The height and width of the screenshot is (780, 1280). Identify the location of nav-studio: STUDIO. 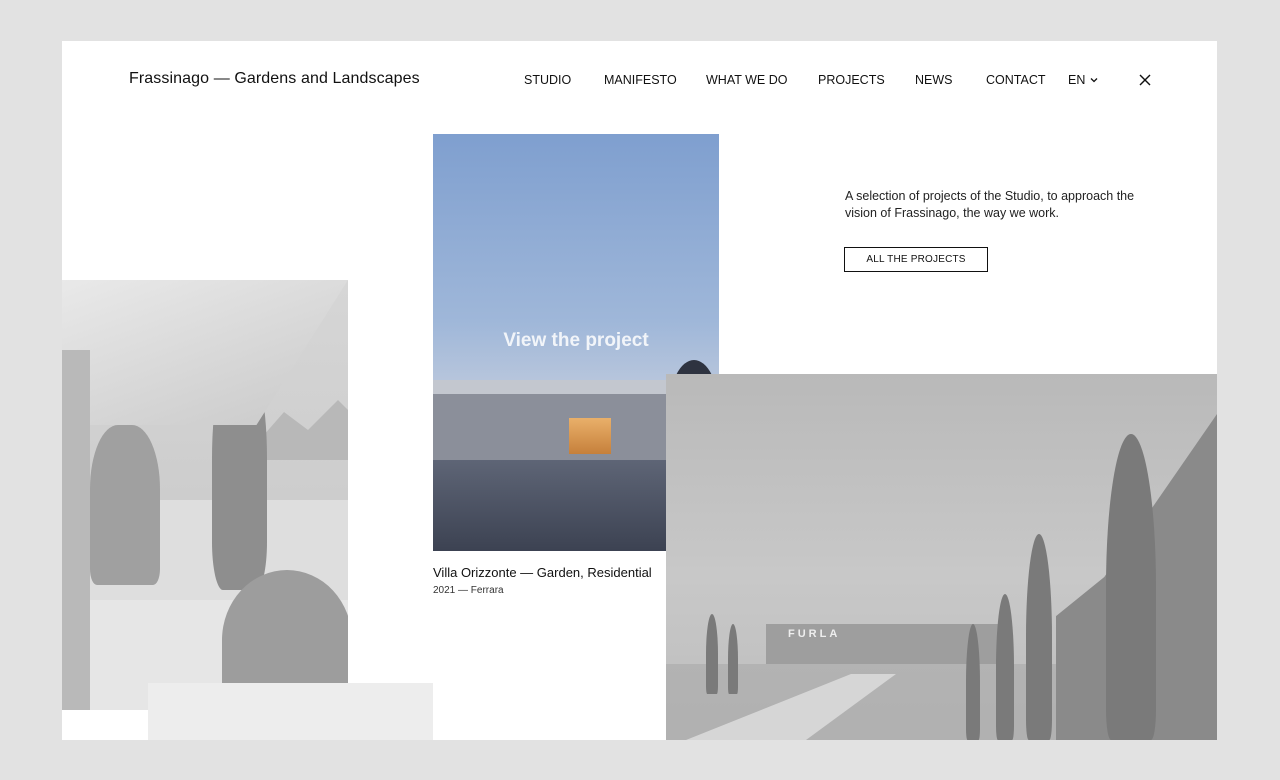
(547, 80).